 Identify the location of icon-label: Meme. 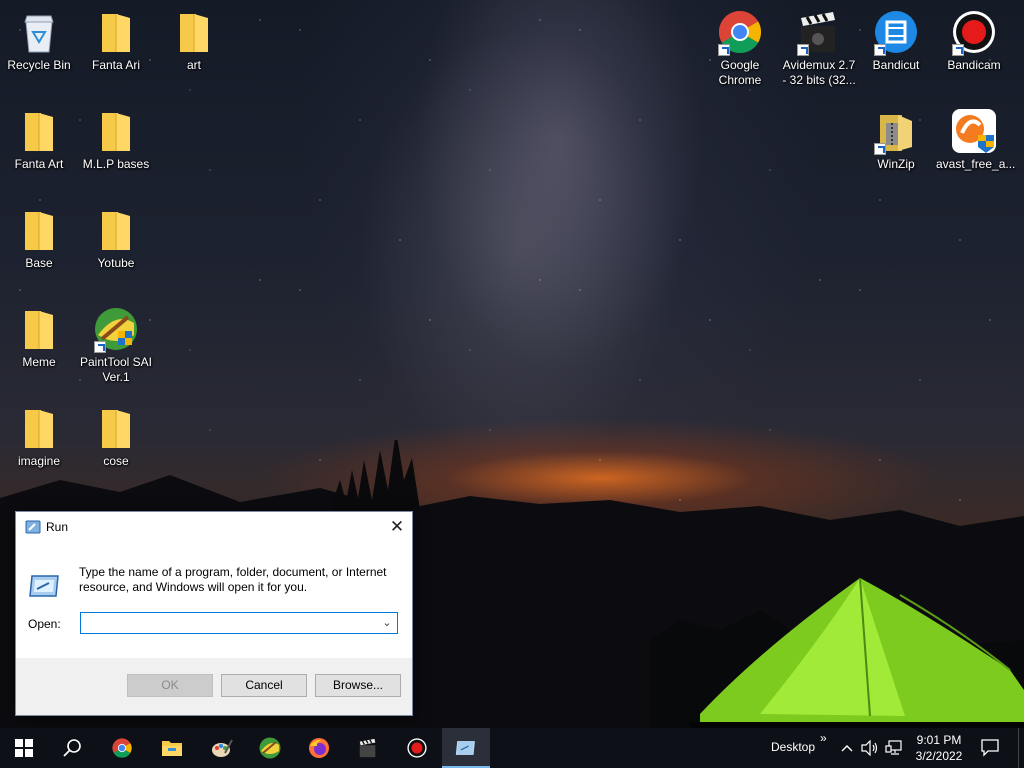
(39, 362).